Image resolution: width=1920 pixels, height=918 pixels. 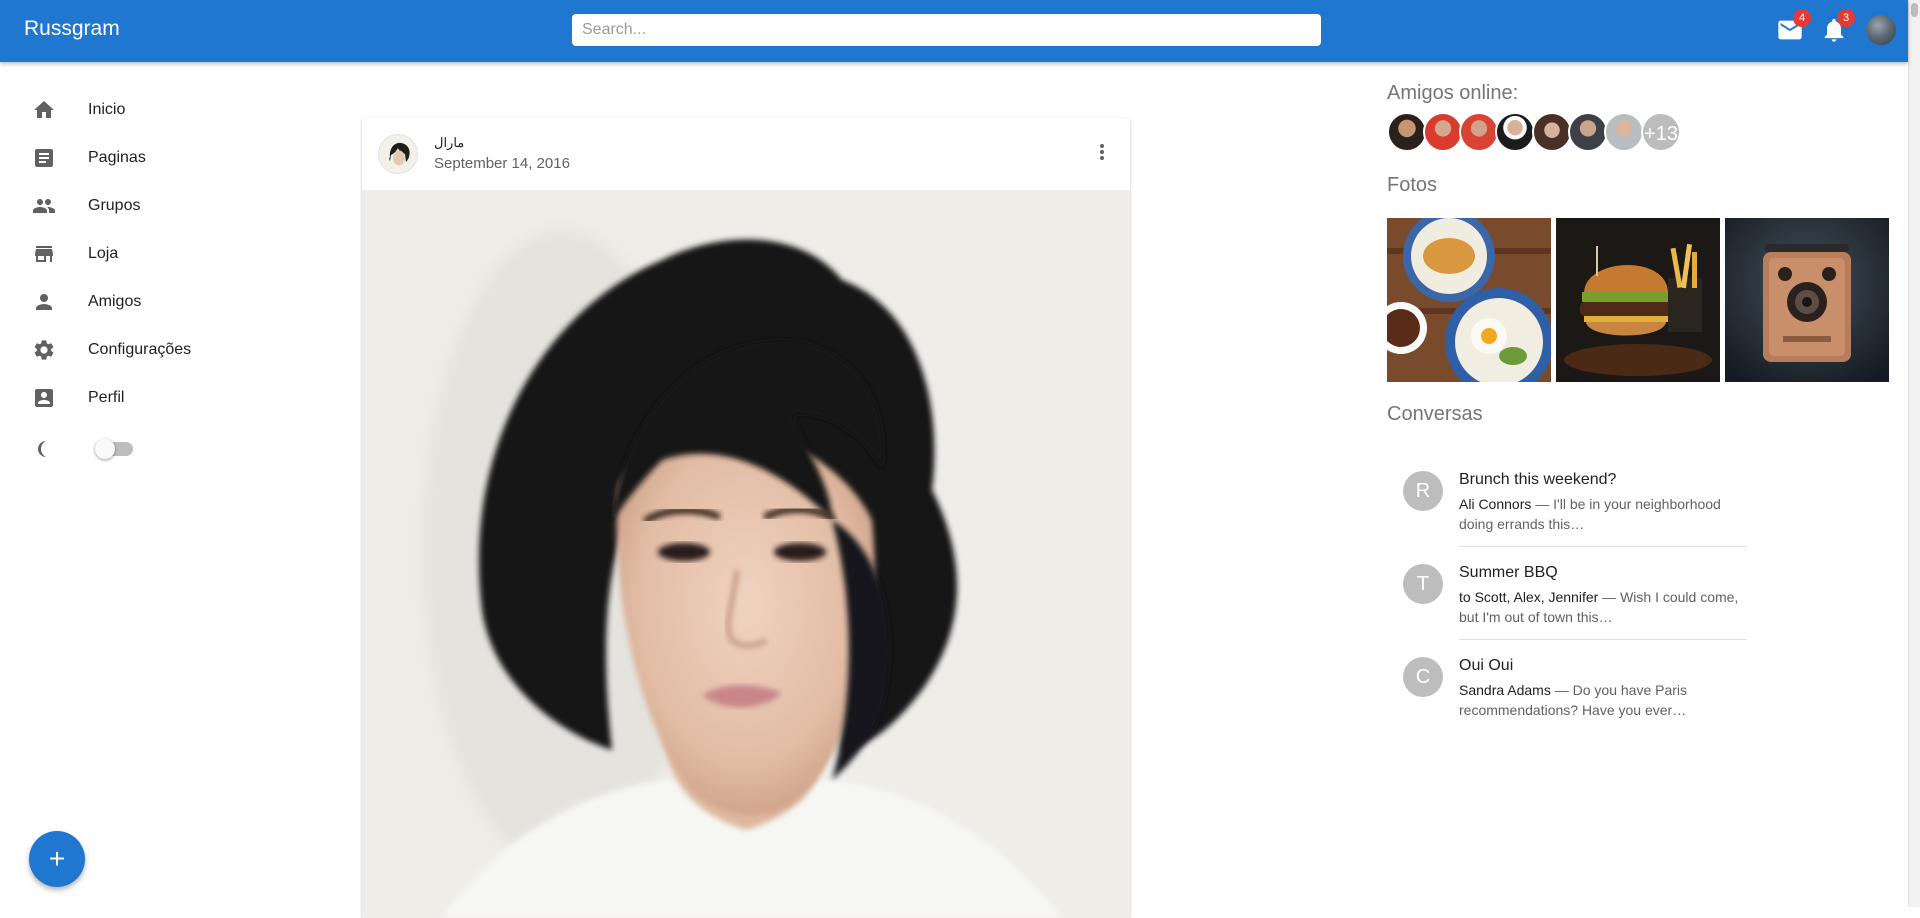 I want to click on sidebar-item-label: Perfil, so click(x=106, y=397).